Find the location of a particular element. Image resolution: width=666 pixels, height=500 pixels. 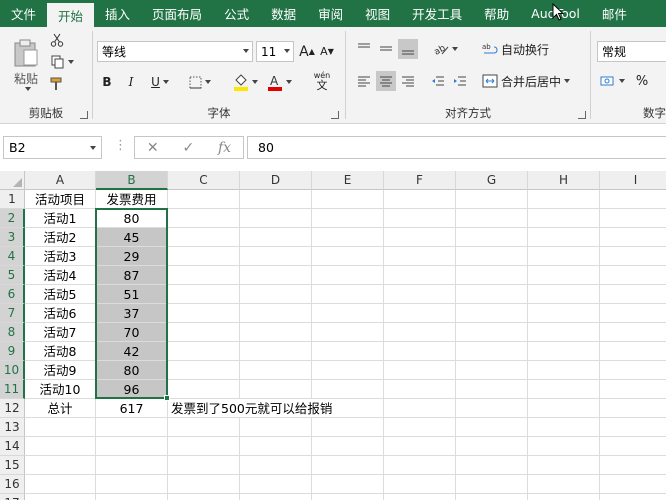

cell-f5 is located at coordinates (420, 275).